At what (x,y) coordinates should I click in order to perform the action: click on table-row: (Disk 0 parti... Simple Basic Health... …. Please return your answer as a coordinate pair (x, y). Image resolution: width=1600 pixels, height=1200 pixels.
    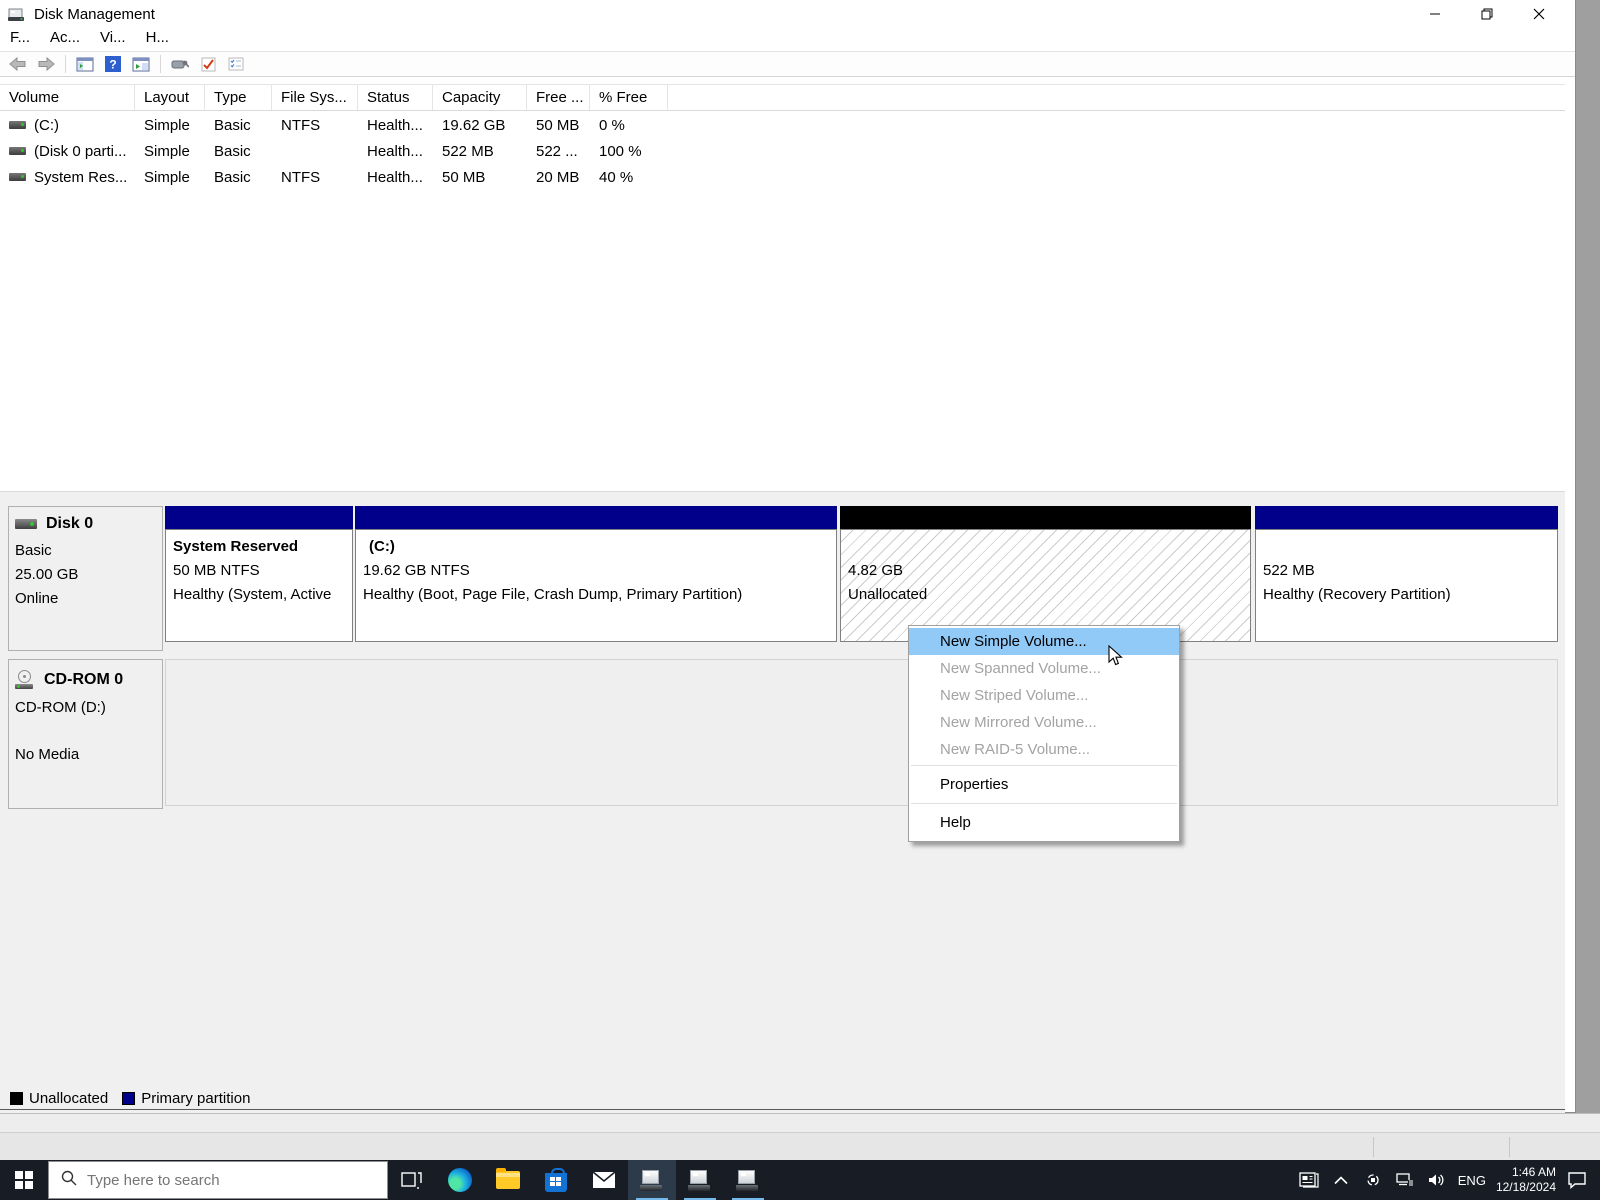
    Looking at the image, I should click on (782, 151).